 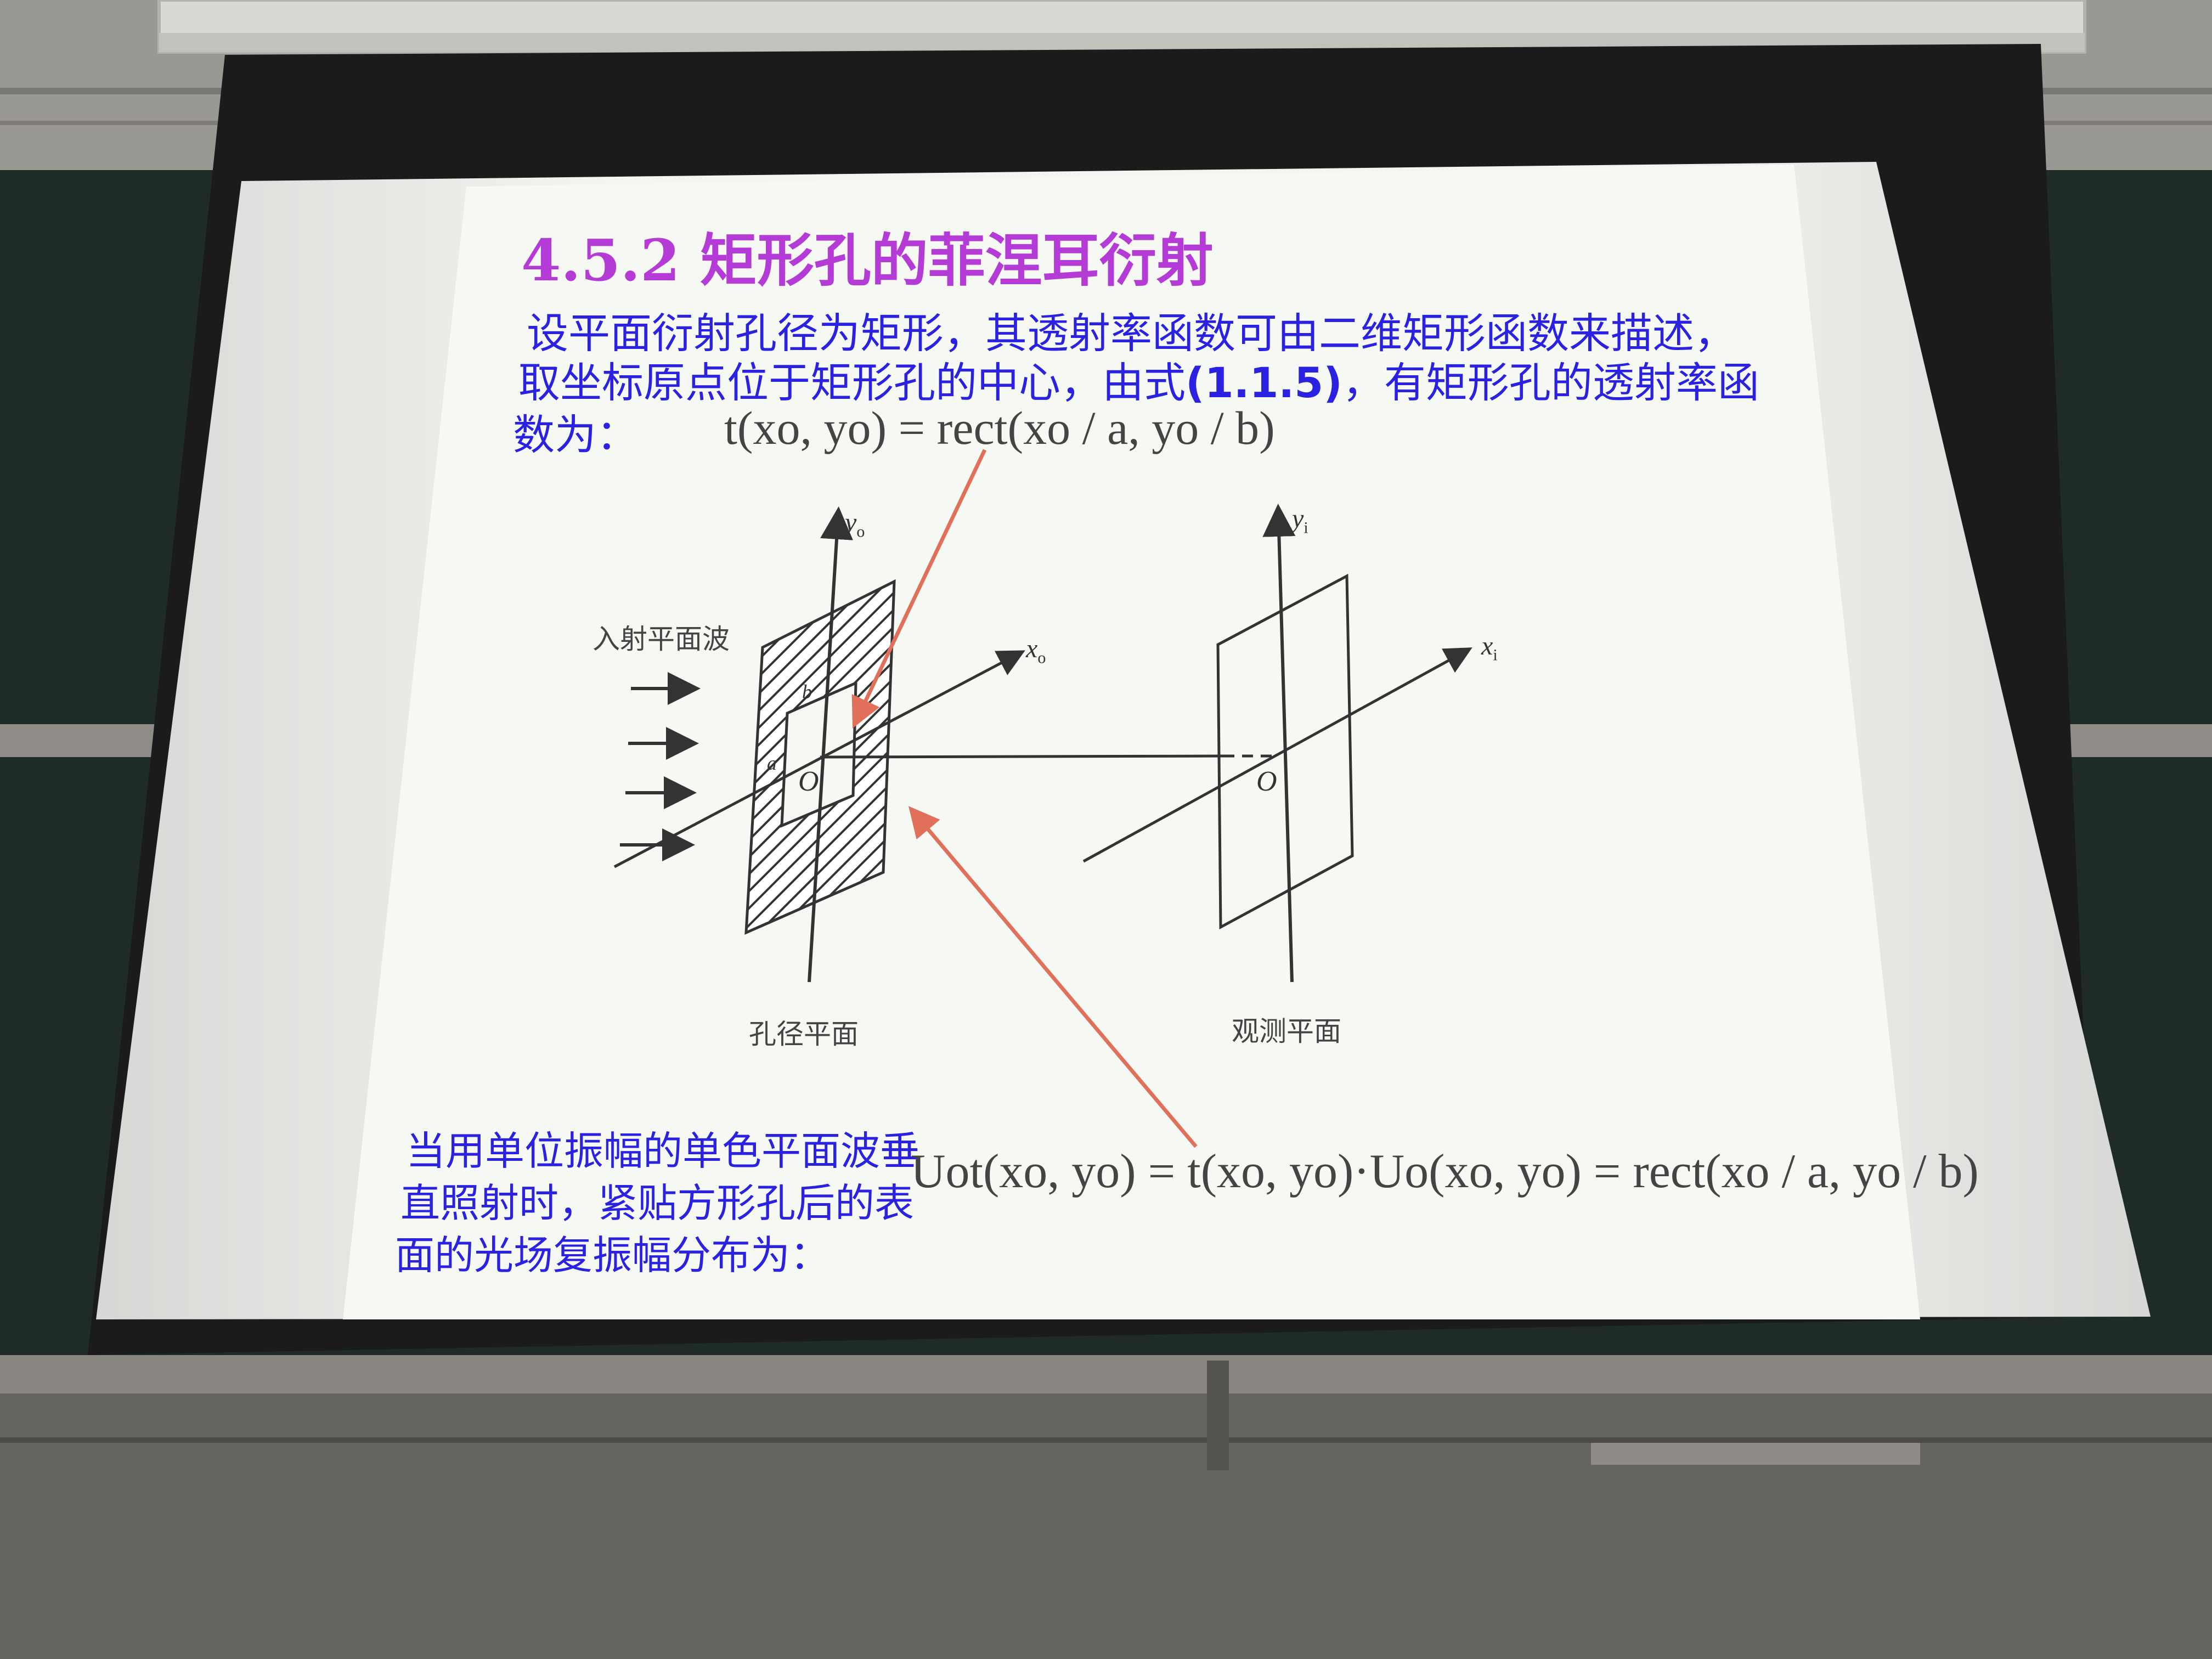 I want to click on xo-subscript: o, so click(x=1041, y=658).